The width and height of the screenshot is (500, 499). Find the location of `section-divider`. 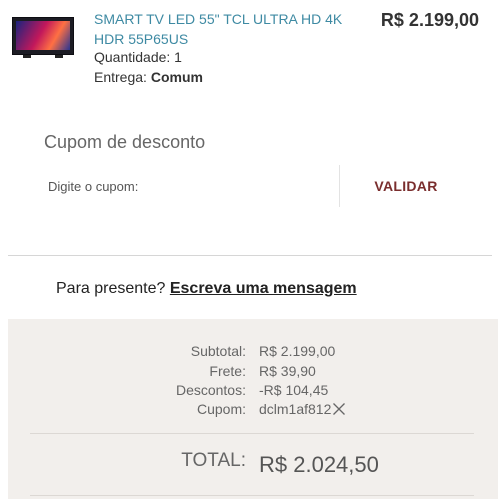

section-divider is located at coordinates (250, 255).